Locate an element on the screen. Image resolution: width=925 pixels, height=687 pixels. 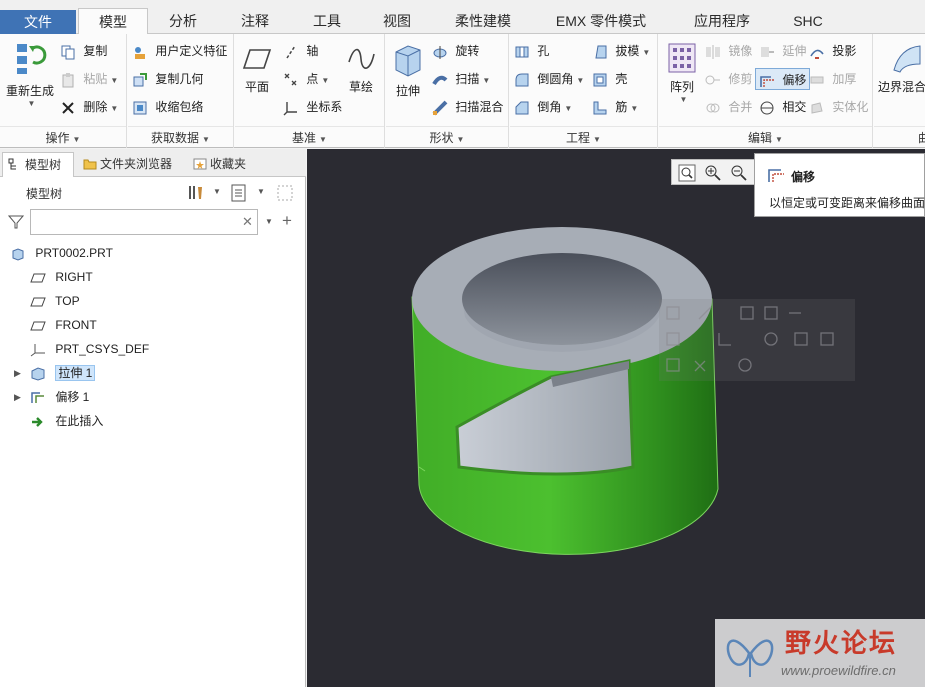
plane-button: 平面 is located at coordinates (257, 69).